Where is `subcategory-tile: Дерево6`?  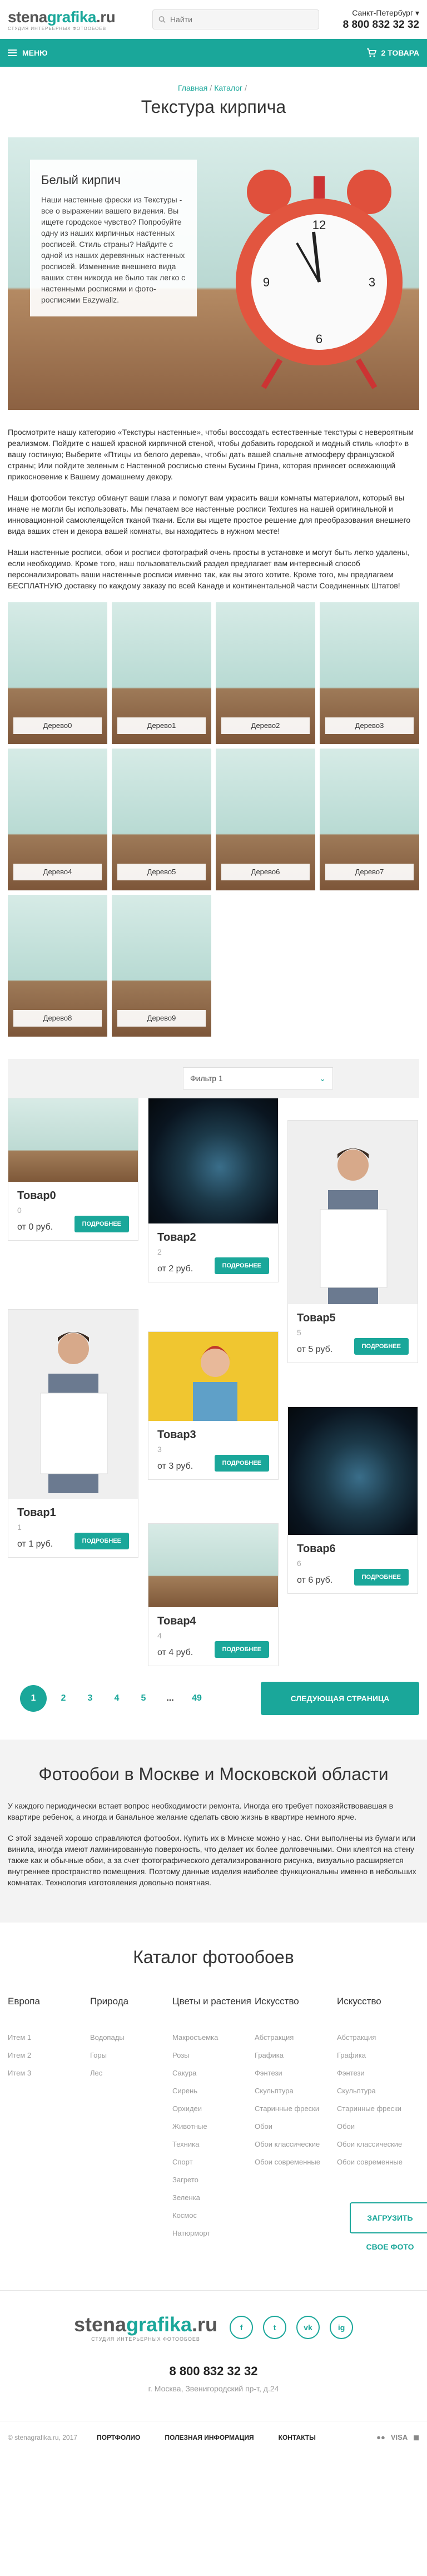
subcategory-tile: Дерево6 is located at coordinates (265, 819).